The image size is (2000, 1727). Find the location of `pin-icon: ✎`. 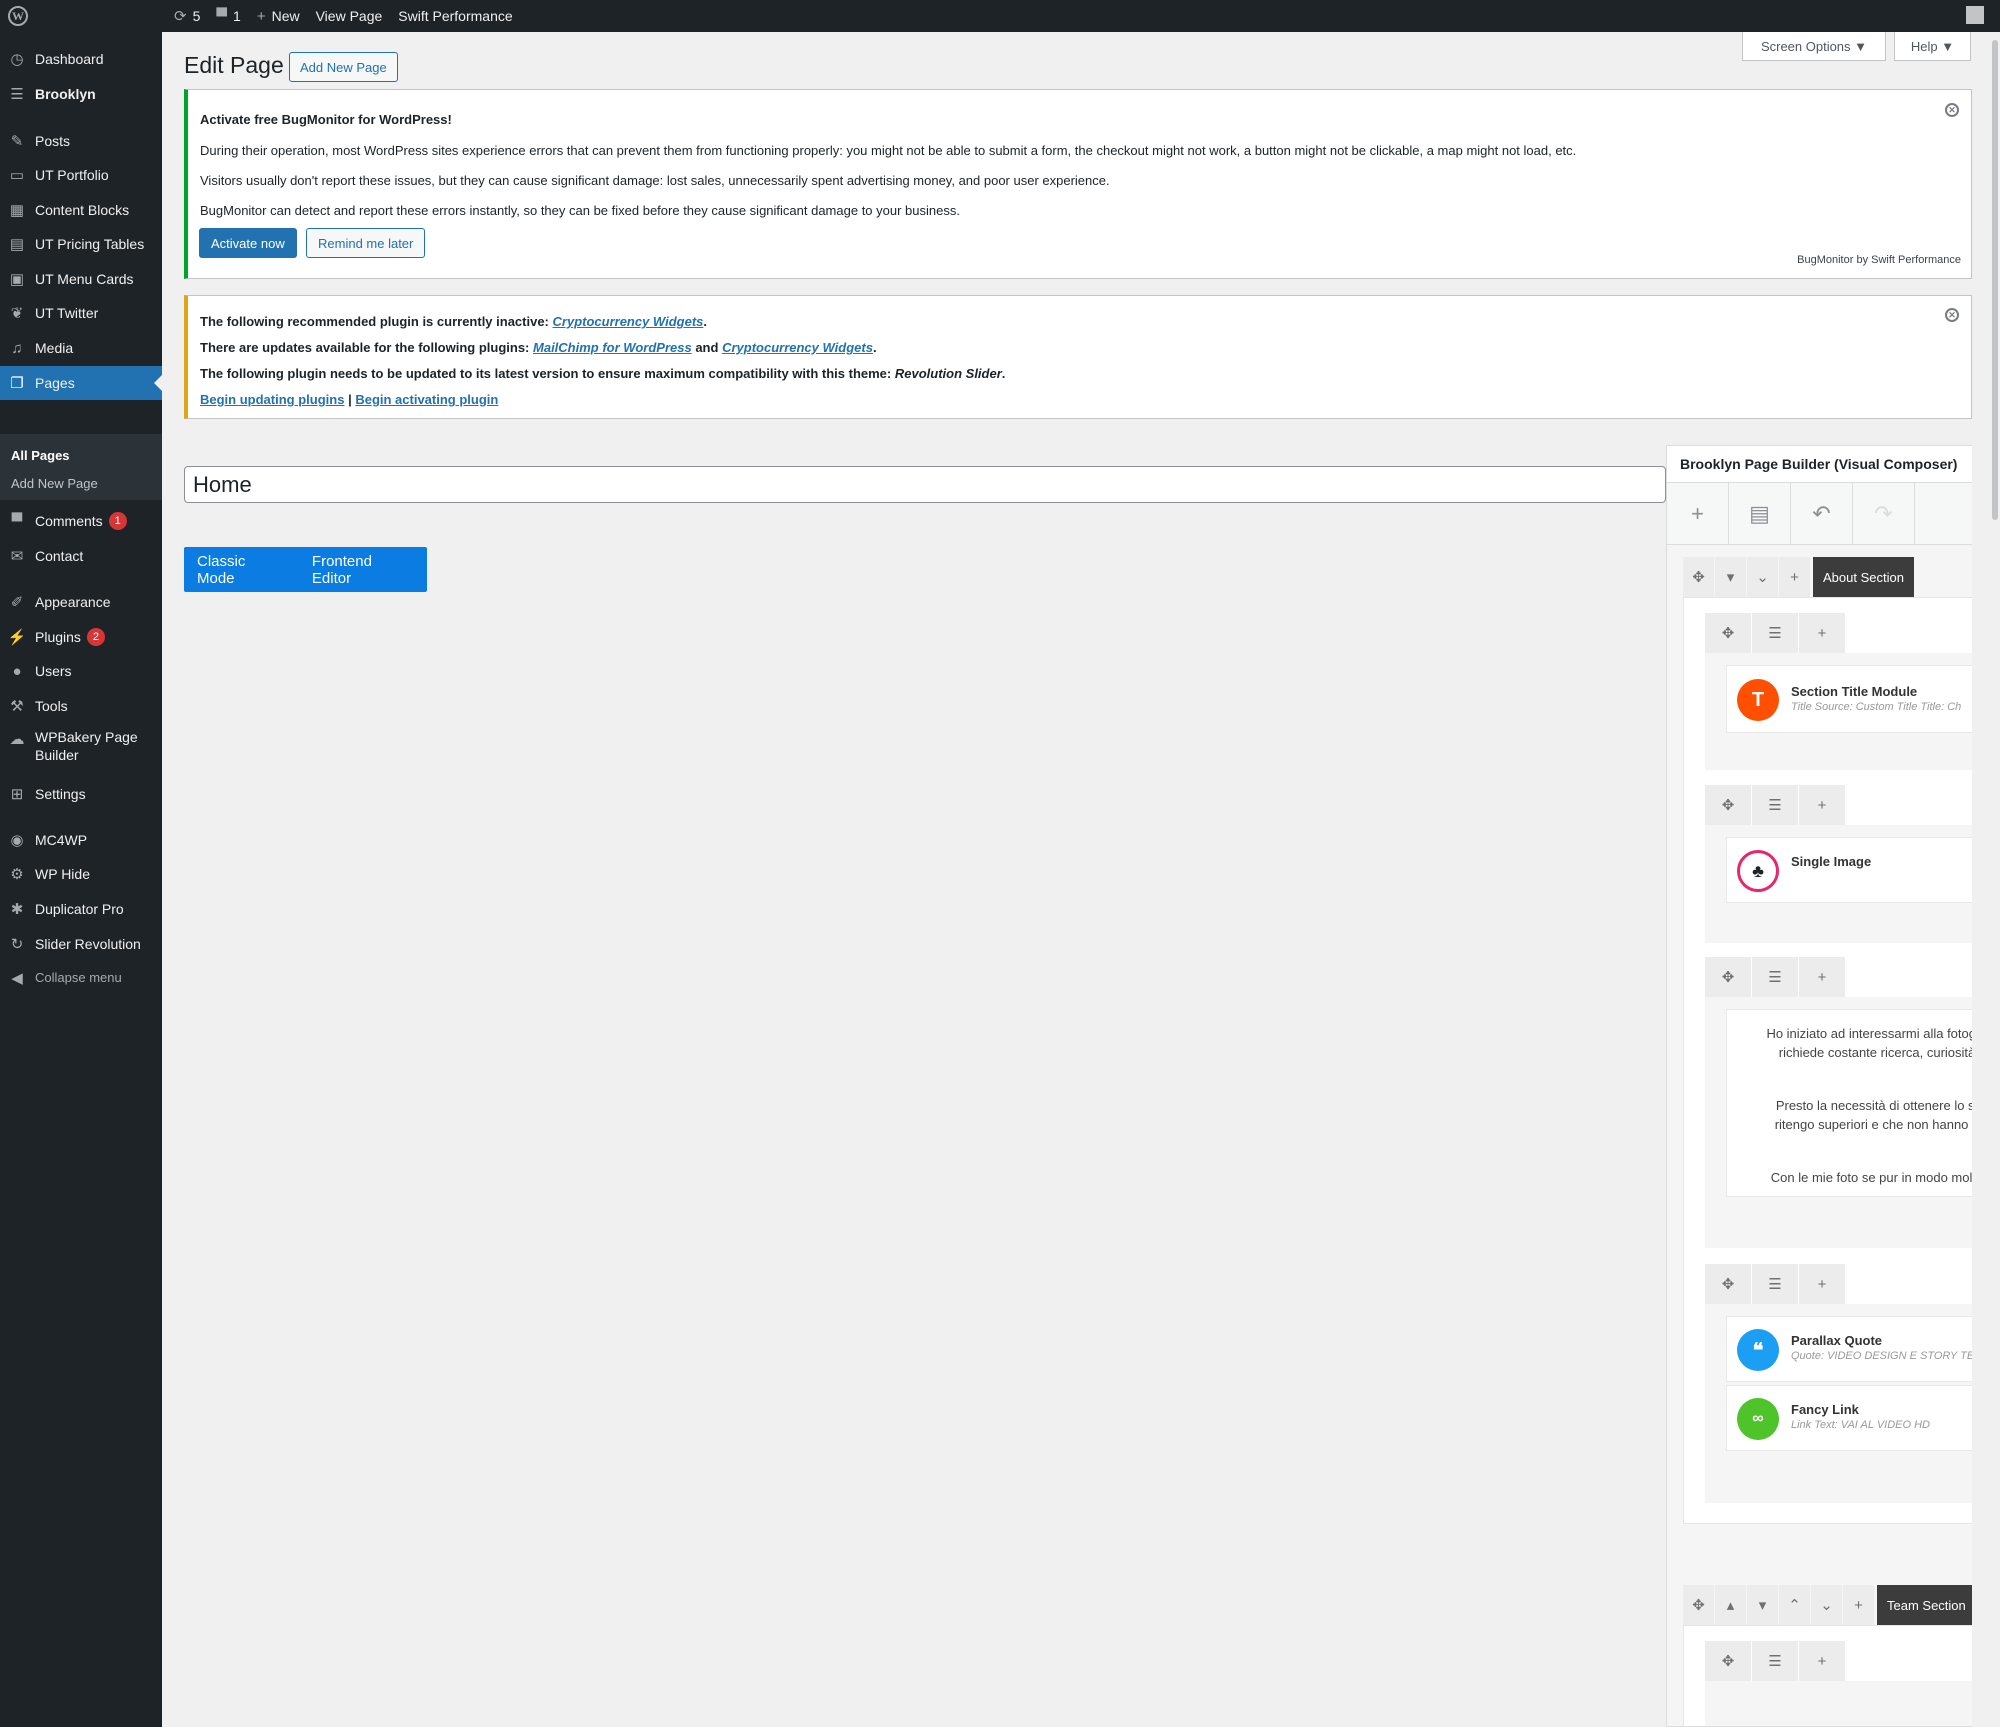

pin-icon: ✎ is located at coordinates (17, 141).